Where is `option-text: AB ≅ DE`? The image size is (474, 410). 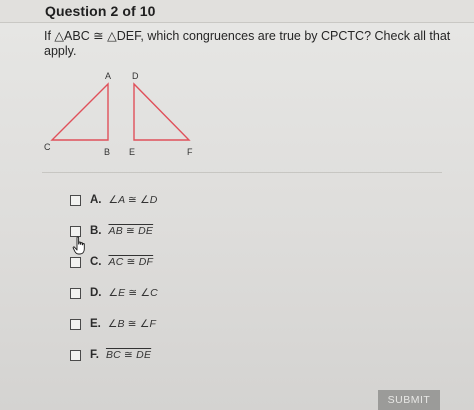
option-text: AB ≅ DE is located at coordinates (131, 231).